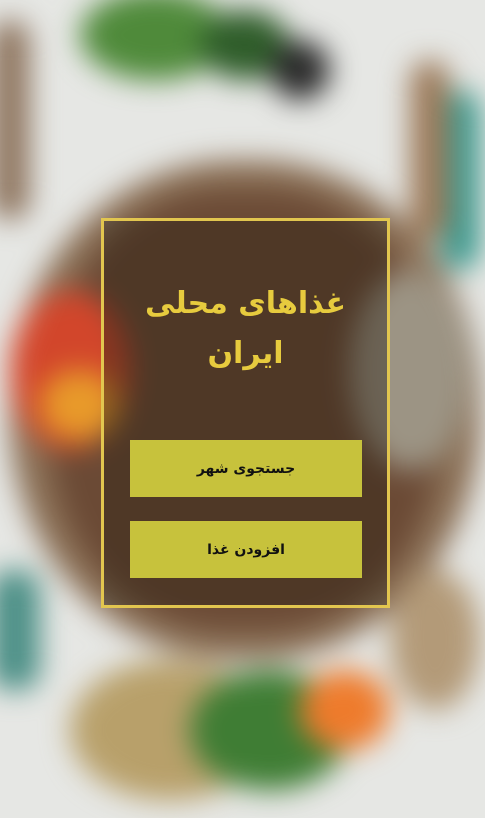 This screenshot has height=818, width=485. Describe the element at coordinates (245, 303) in the screenshot. I see `app-title-line-1: غذاهای محلی` at that location.